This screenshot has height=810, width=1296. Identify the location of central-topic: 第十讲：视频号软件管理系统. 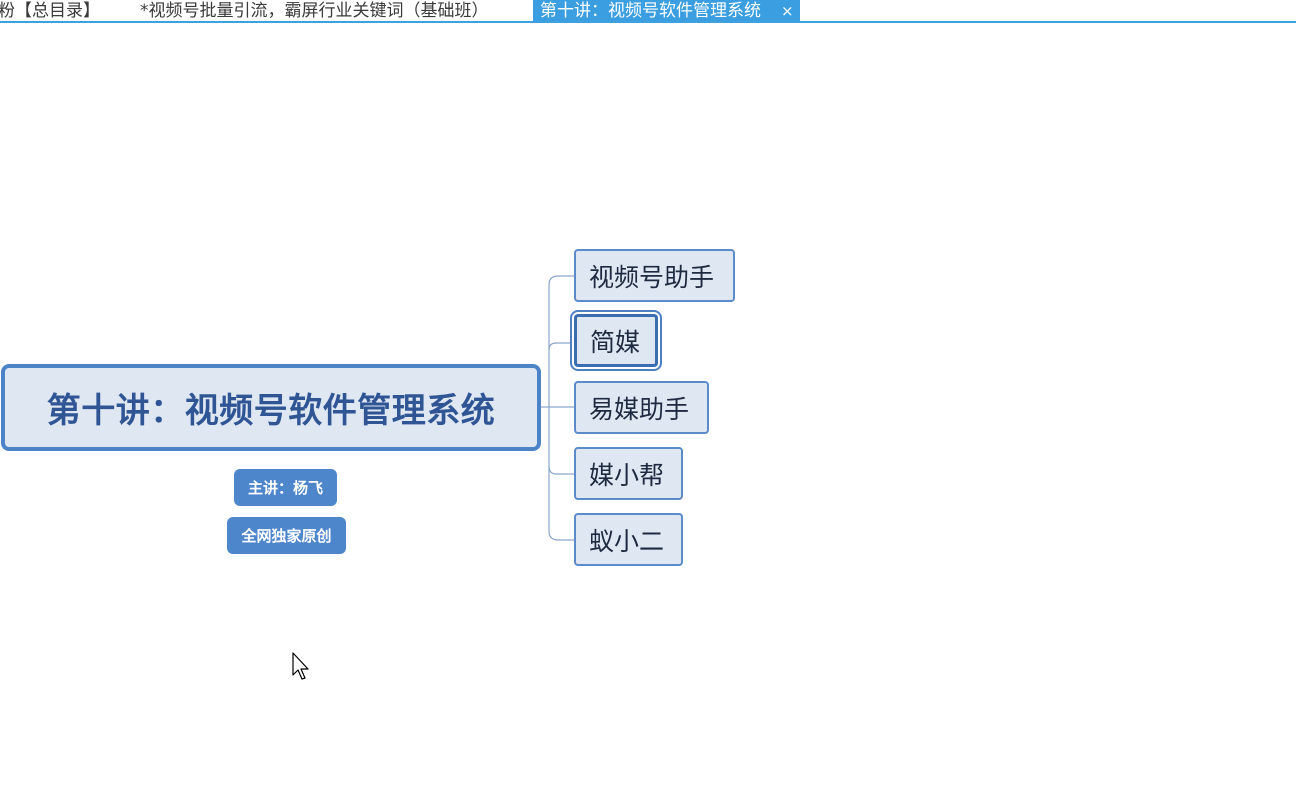
(271, 407).